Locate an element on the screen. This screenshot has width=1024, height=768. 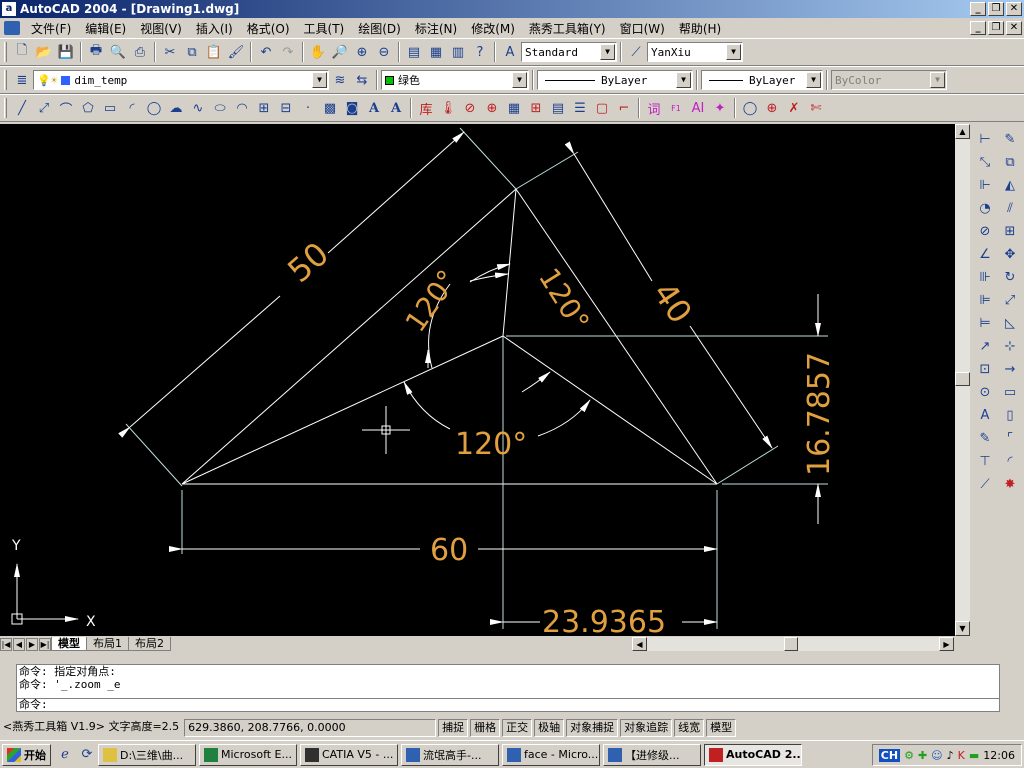
menu-format: 格式(O) is located at coordinates (268, 28).